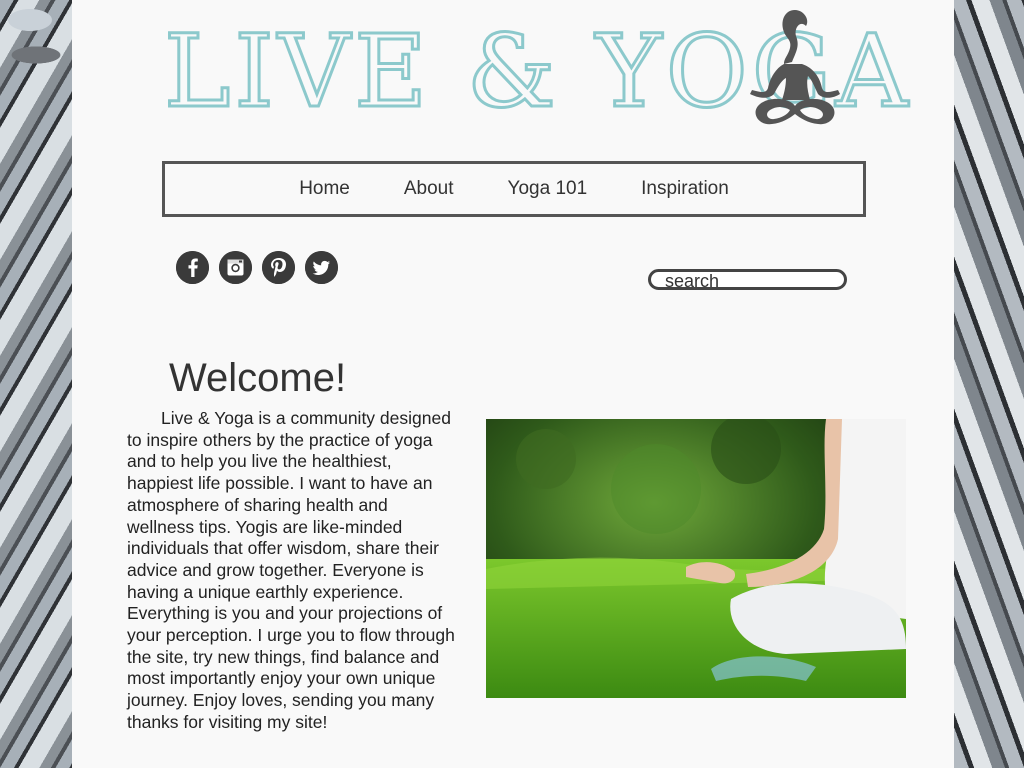 The image size is (1024, 768). I want to click on social-links, so click(257, 267).